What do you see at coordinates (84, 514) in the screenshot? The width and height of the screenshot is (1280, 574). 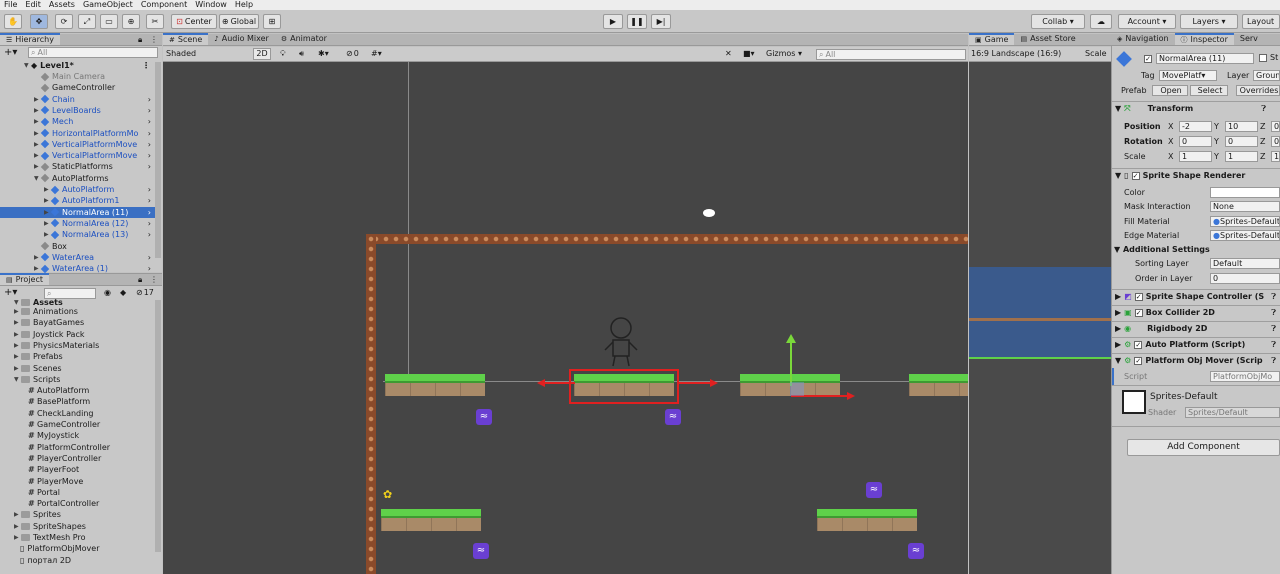 I see `folder-item: ▶ Sprites` at bounding box center [84, 514].